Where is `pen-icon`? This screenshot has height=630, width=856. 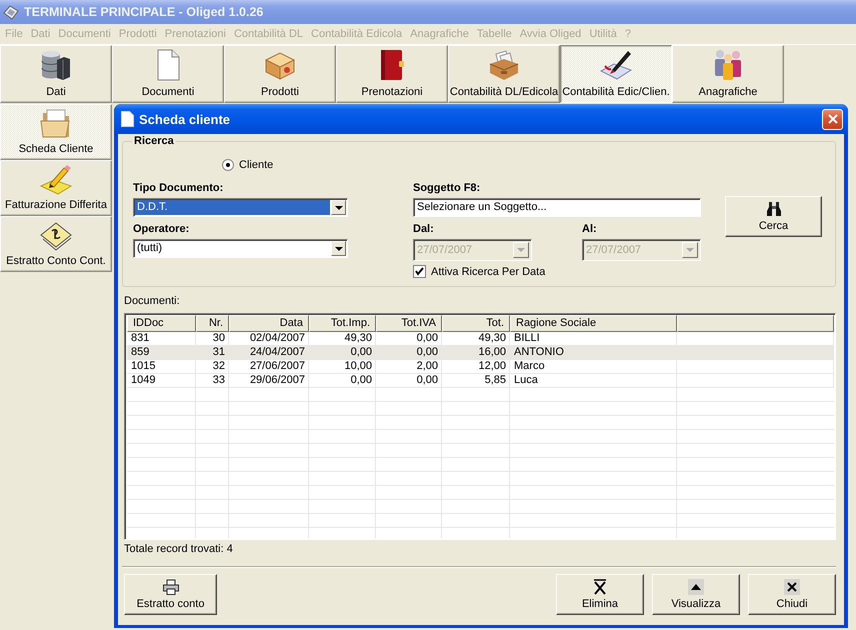
pen-icon is located at coordinates (616, 65).